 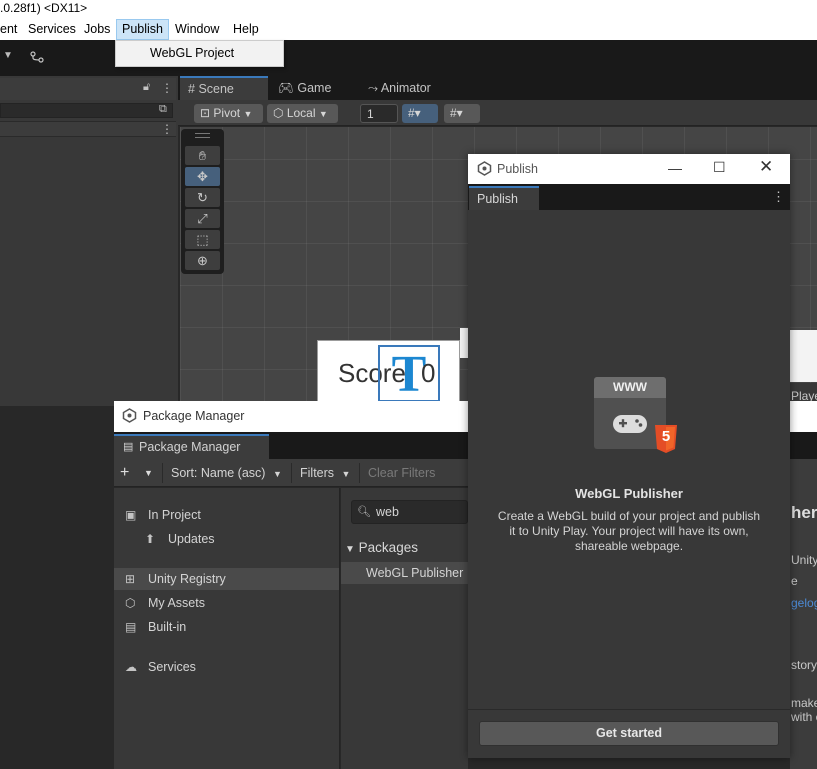 What do you see at coordinates (629, 169) in the screenshot?
I see `publish-window-title: Publish` at bounding box center [629, 169].